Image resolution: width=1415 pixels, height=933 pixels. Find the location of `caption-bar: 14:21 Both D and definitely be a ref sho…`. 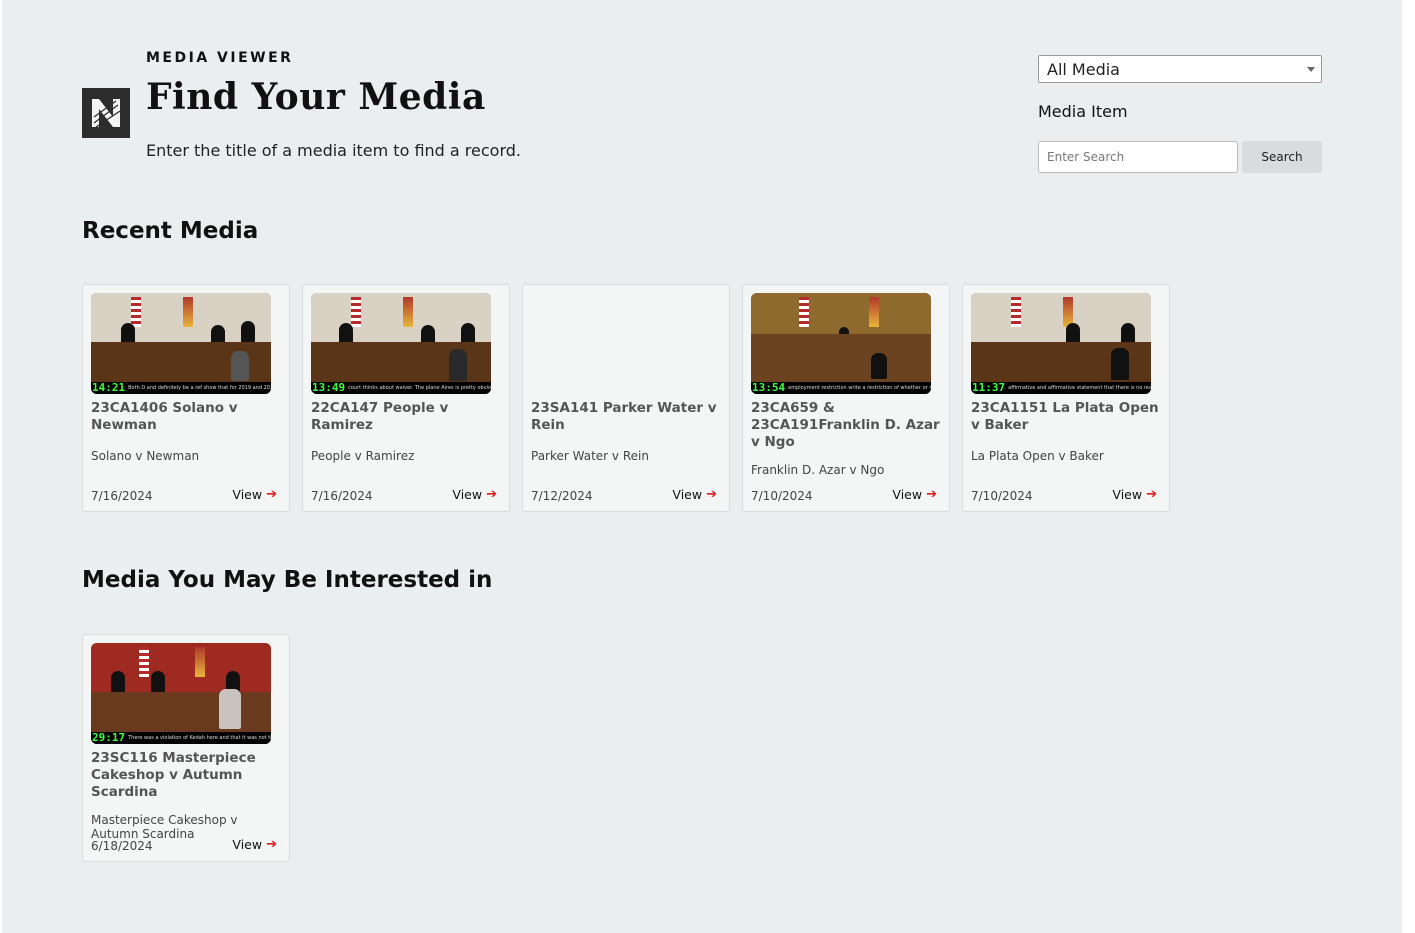

caption-bar: 14:21 Both D and definitely be a ref sho… is located at coordinates (181, 388).